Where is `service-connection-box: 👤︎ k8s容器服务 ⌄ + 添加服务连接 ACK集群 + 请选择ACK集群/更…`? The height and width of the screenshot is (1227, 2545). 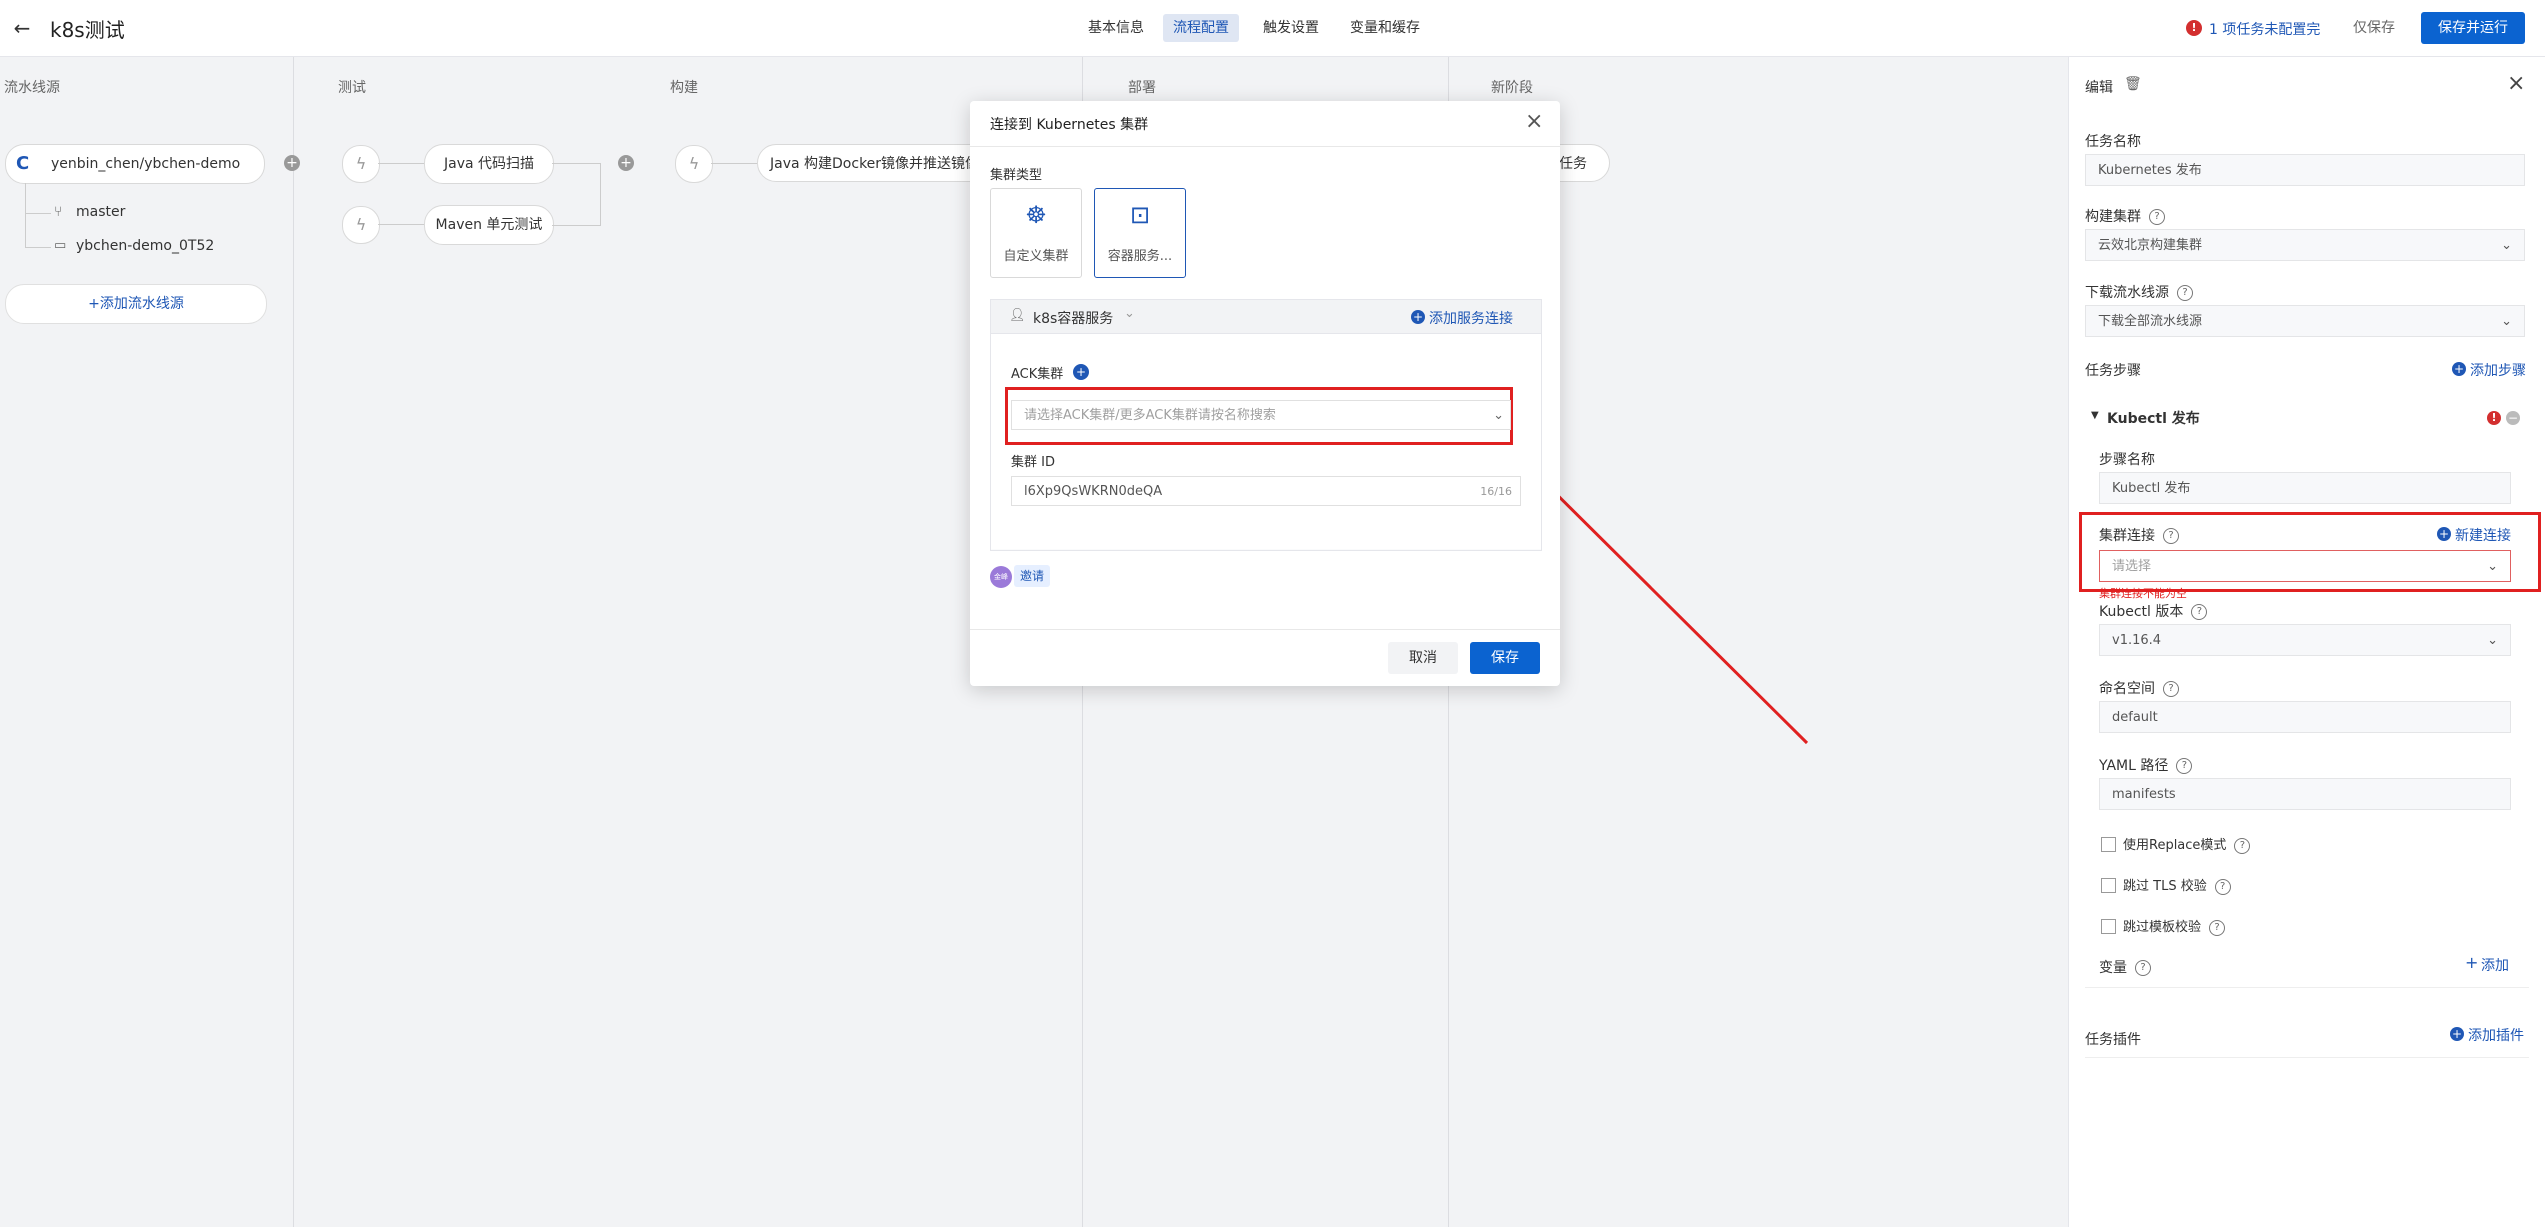
service-connection-box: 👤︎ k8s容器服务 ⌄ + 添加服务连接 ACK集群 + 请选择ACK集群/更… is located at coordinates (1266, 425).